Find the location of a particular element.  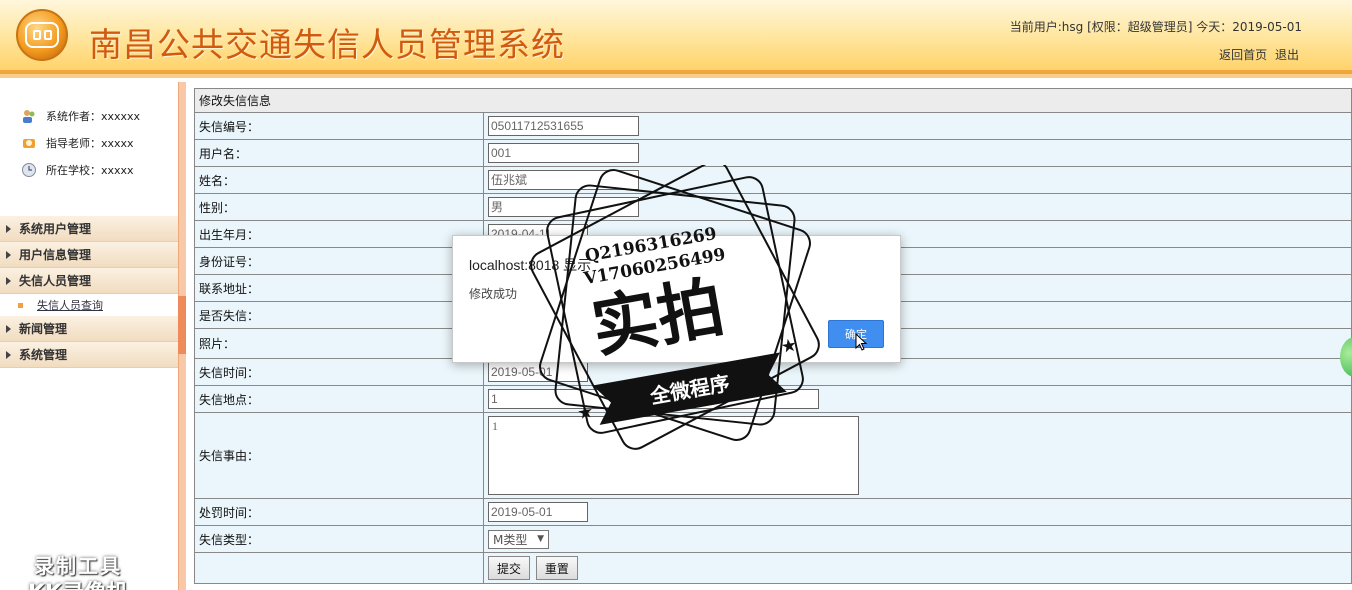

dropdown-arrow-icon: ▼ is located at coordinates (540, 539).